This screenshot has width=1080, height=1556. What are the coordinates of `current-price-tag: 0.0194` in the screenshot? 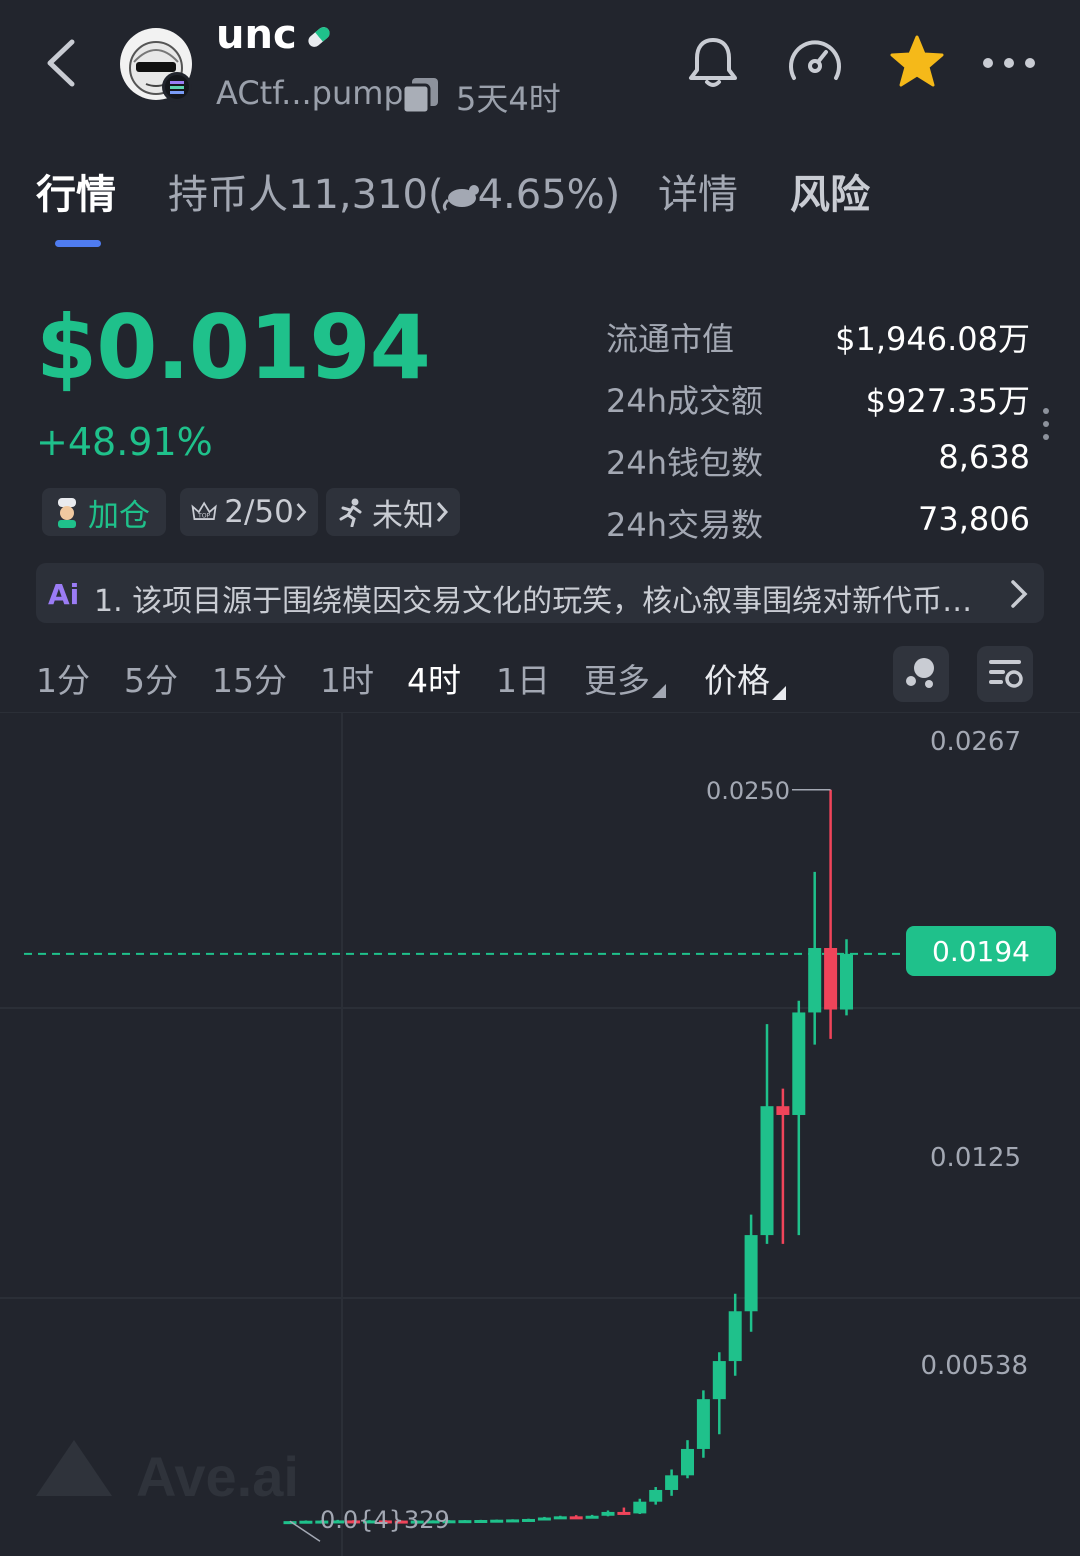 It's located at (981, 951).